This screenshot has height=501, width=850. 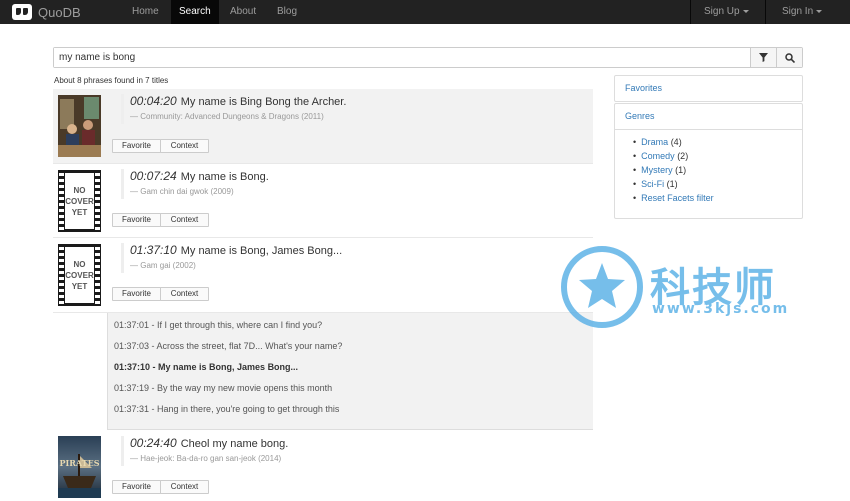 I want to click on signup-dropdown: Sign Up, so click(x=726, y=12).